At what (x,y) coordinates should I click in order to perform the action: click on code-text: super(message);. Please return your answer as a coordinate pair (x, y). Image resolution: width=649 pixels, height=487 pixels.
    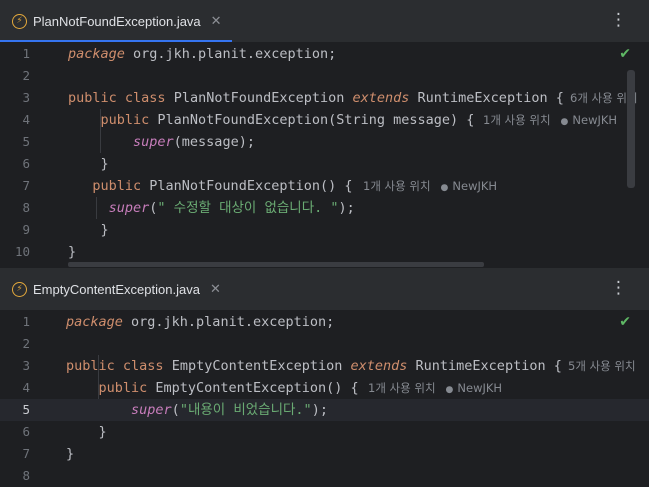
    Looking at the image, I should click on (161, 142).